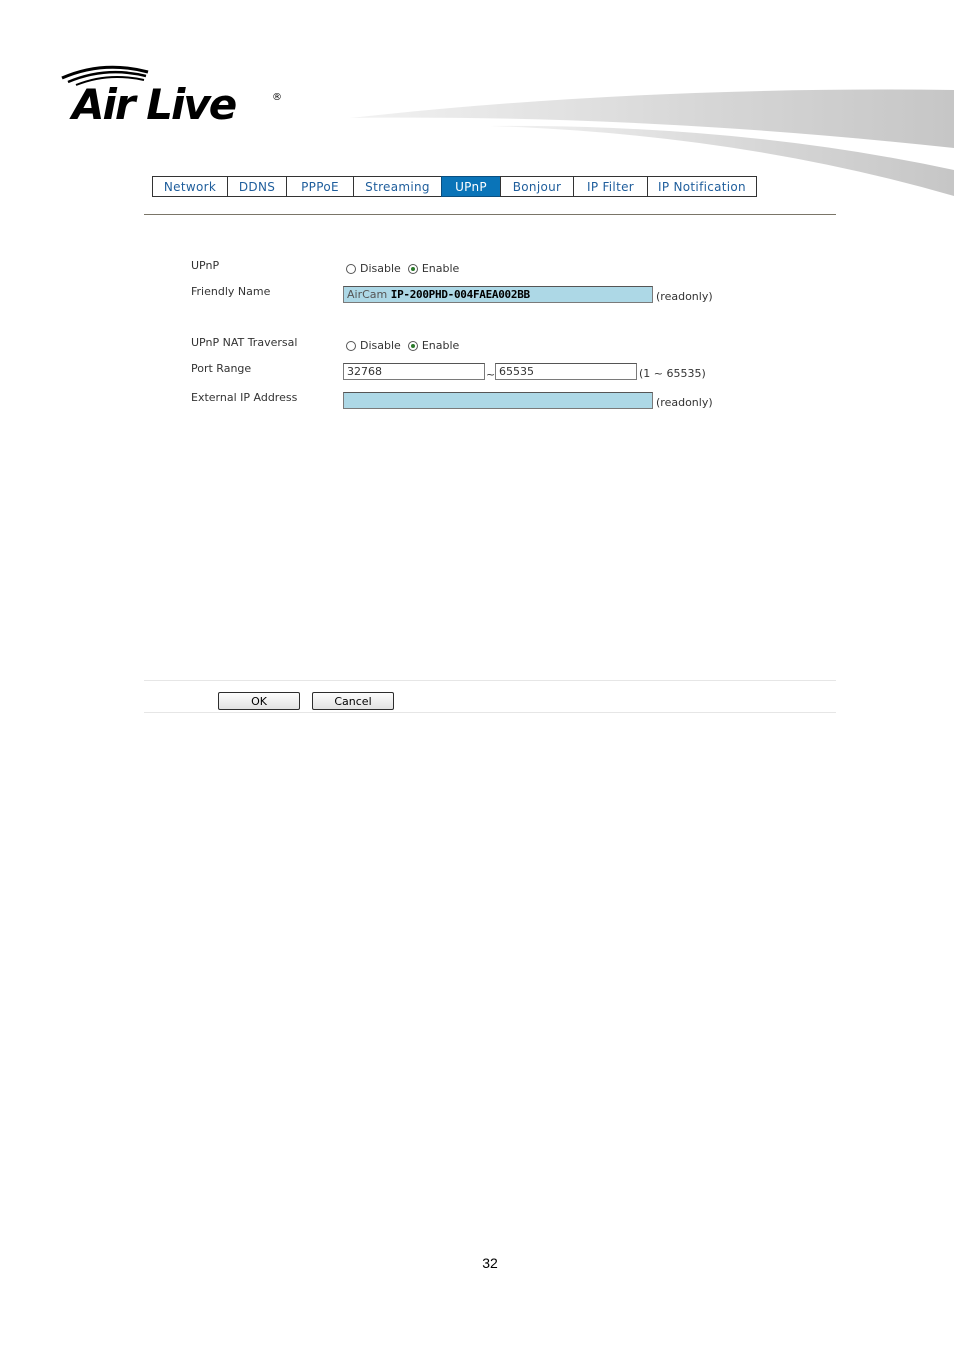 This screenshot has width=954, height=1350. I want to click on port-range-note: (1 ~ 65535), so click(672, 373).